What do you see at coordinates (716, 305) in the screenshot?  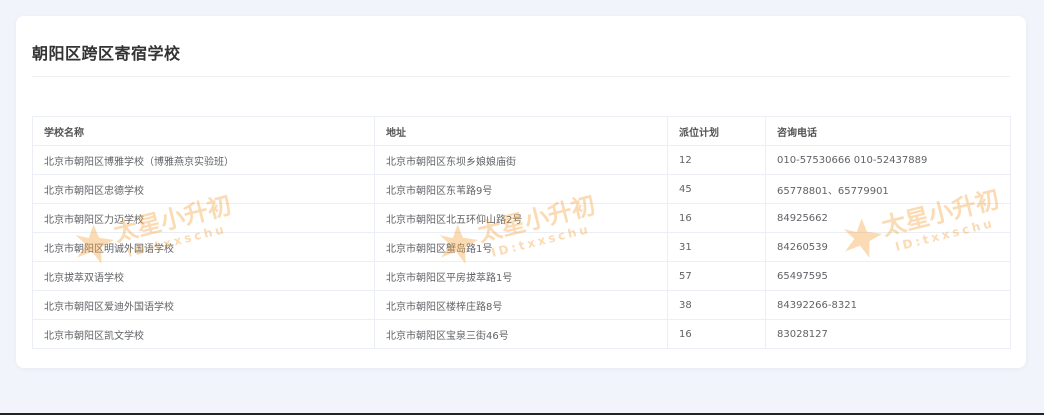 I see `cell-allocation-plan: 38` at bounding box center [716, 305].